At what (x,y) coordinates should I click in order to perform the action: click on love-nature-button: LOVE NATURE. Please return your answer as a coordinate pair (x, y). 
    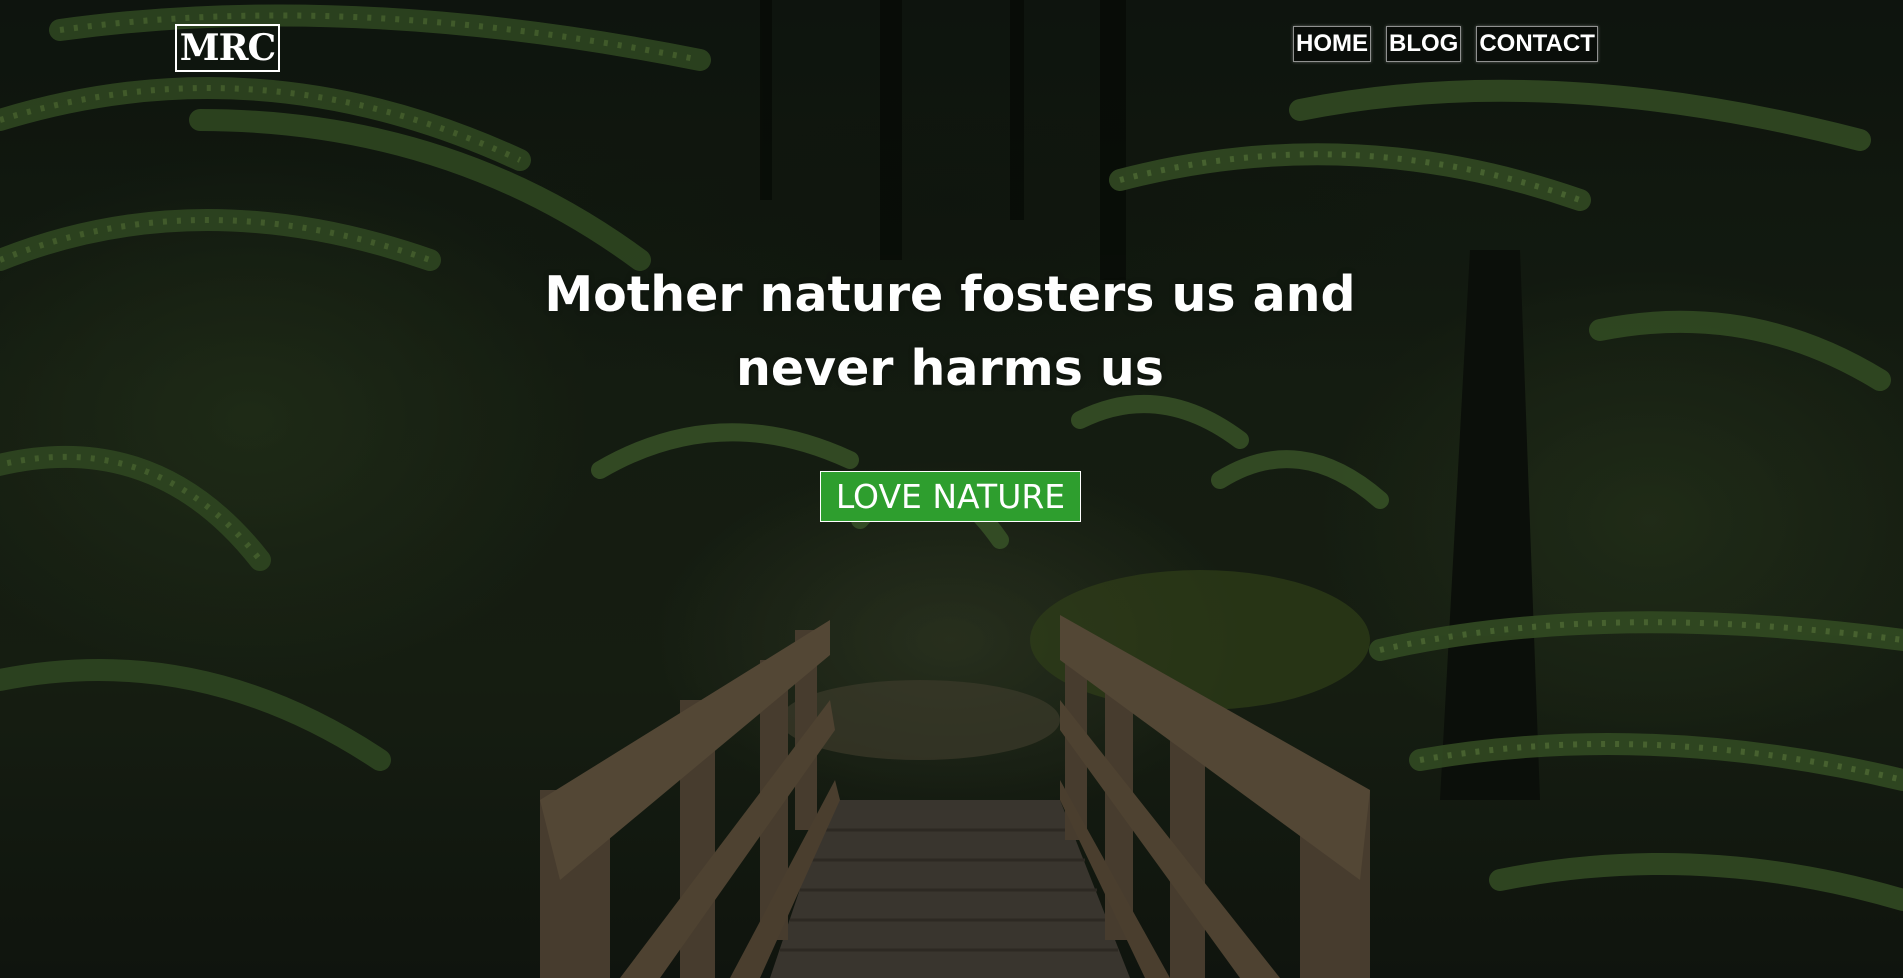
    Looking at the image, I should click on (950, 496).